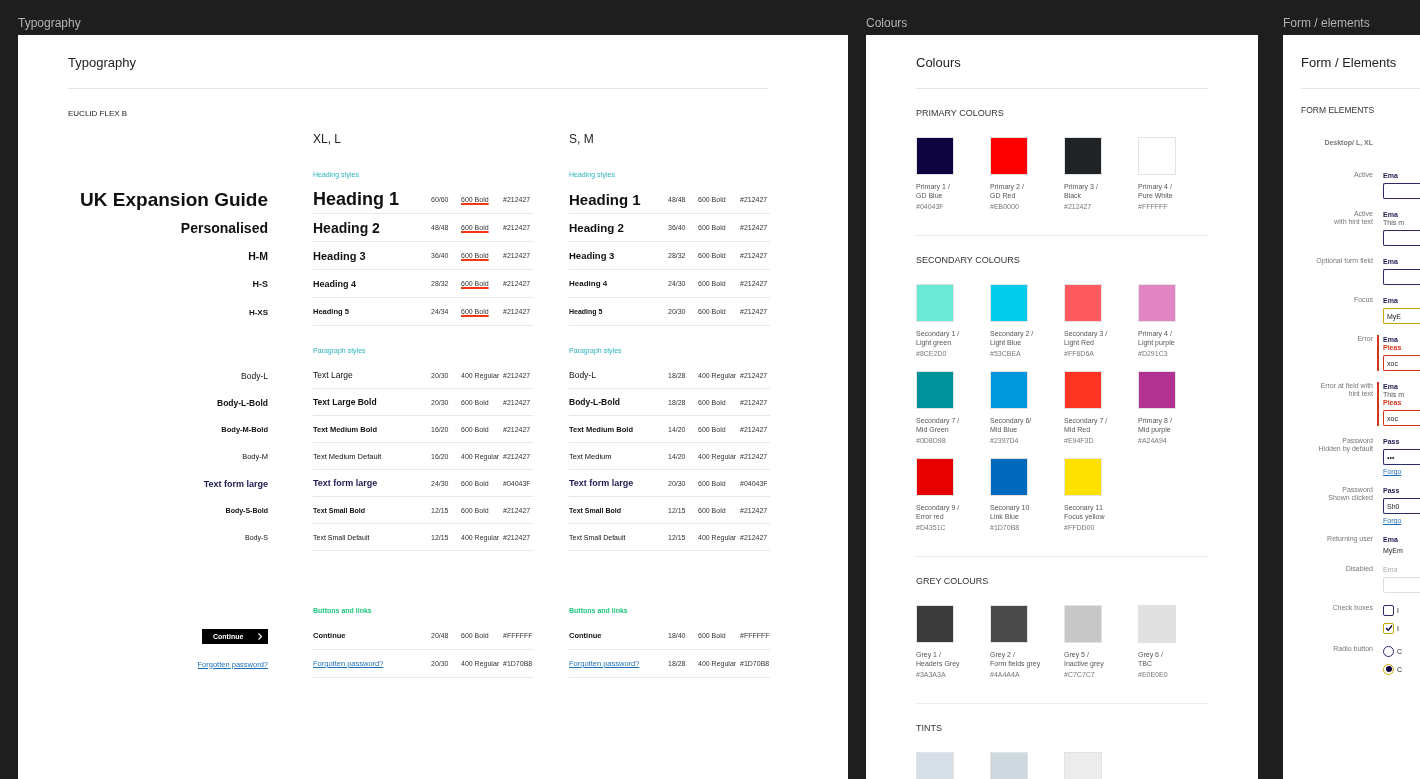 The width and height of the screenshot is (1420, 779). Describe the element at coordinates (50, 23) in the screenshot. I see `frame-label: Typography` at that location.